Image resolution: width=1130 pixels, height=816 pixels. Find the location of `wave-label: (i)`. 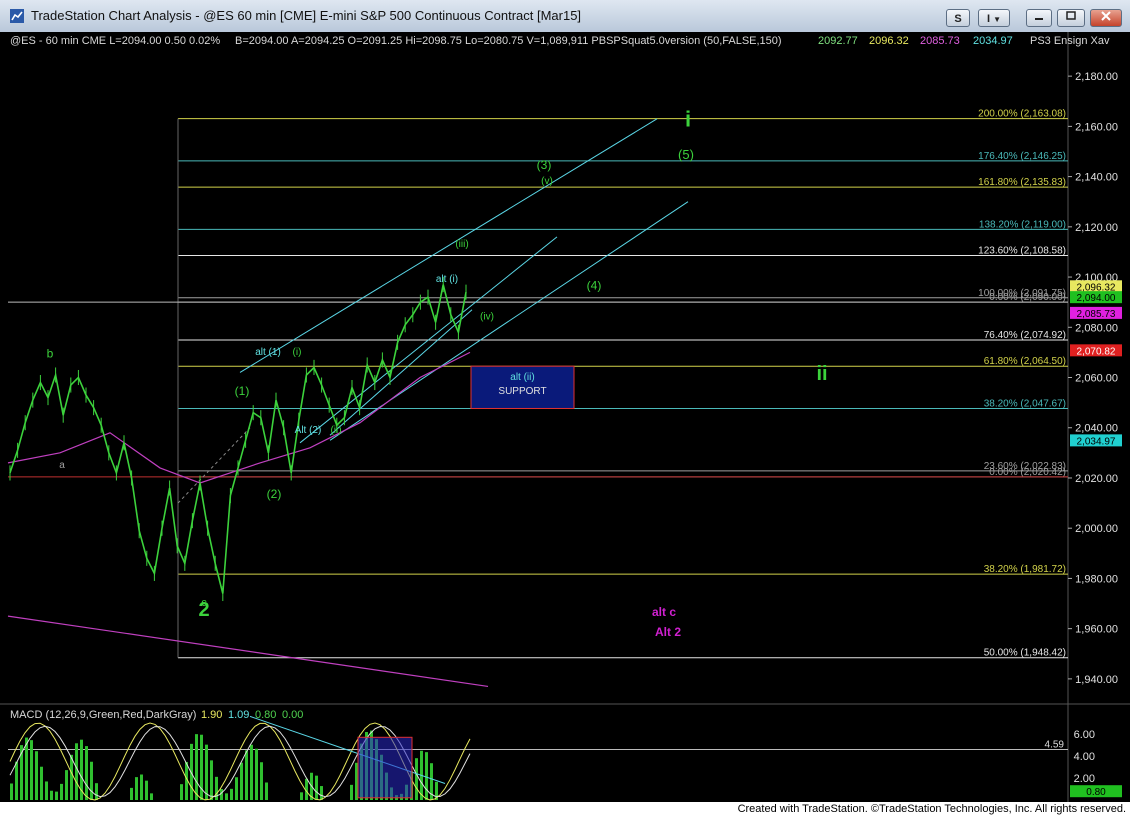

wave-label: (i) is located at coordinates (297, 352).